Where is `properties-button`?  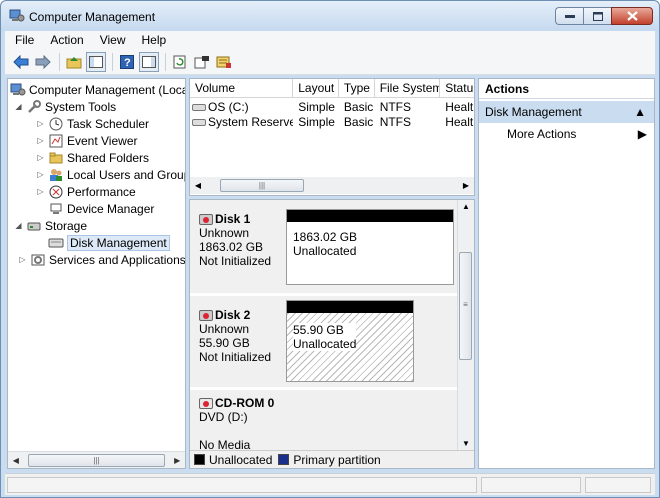
properties-button is located at coordinates (202, 62).